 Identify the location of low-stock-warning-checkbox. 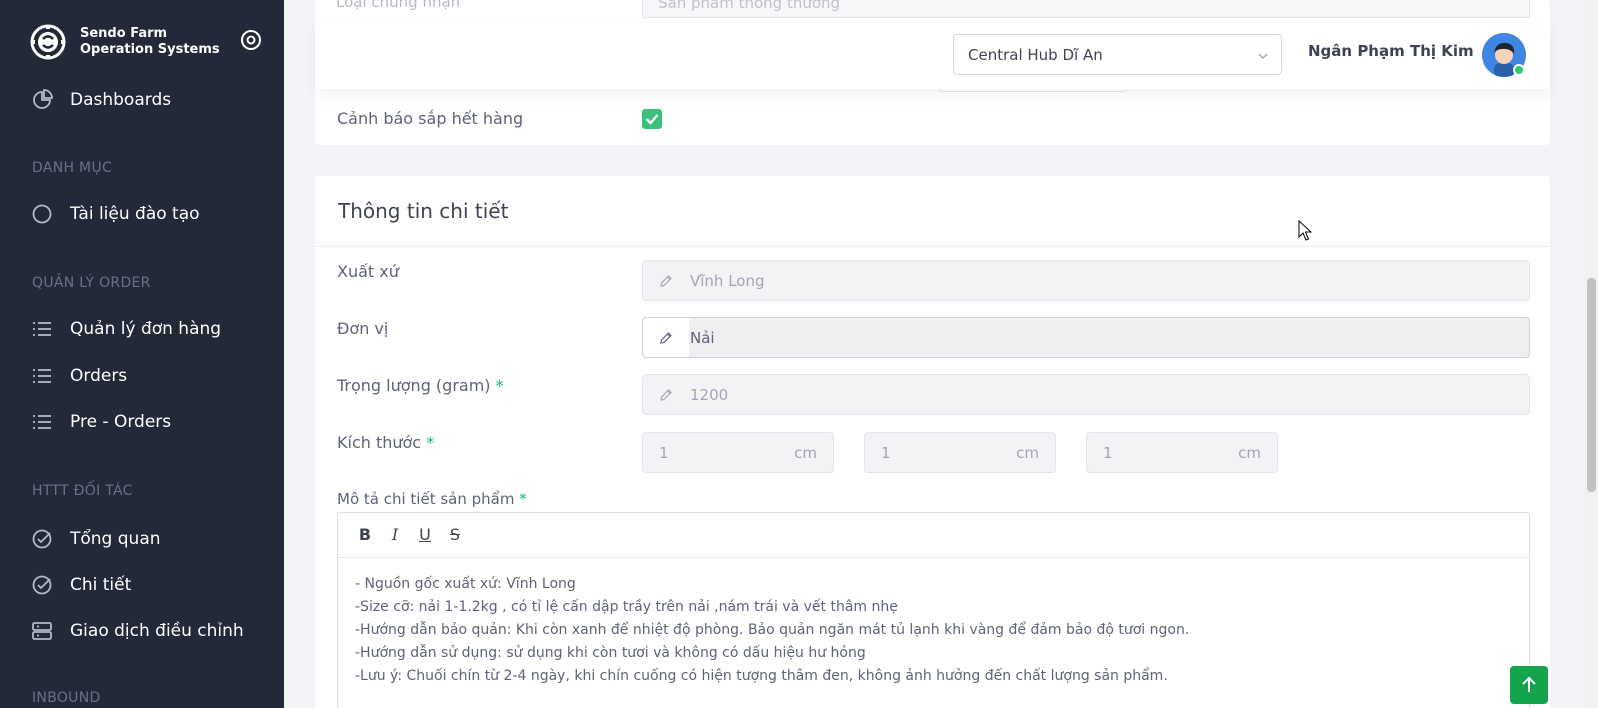
(652, 119).